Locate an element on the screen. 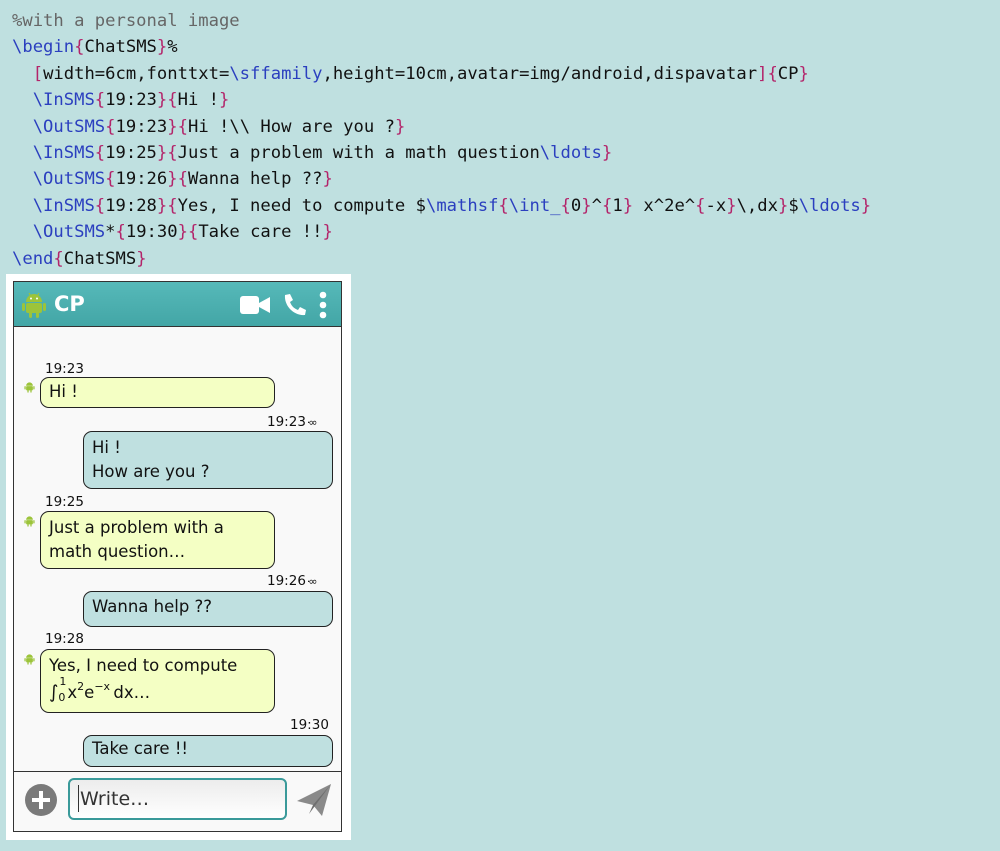 This screenshot has width=1000, height=851. code-token: ^ is located at coordinates (596, 205).